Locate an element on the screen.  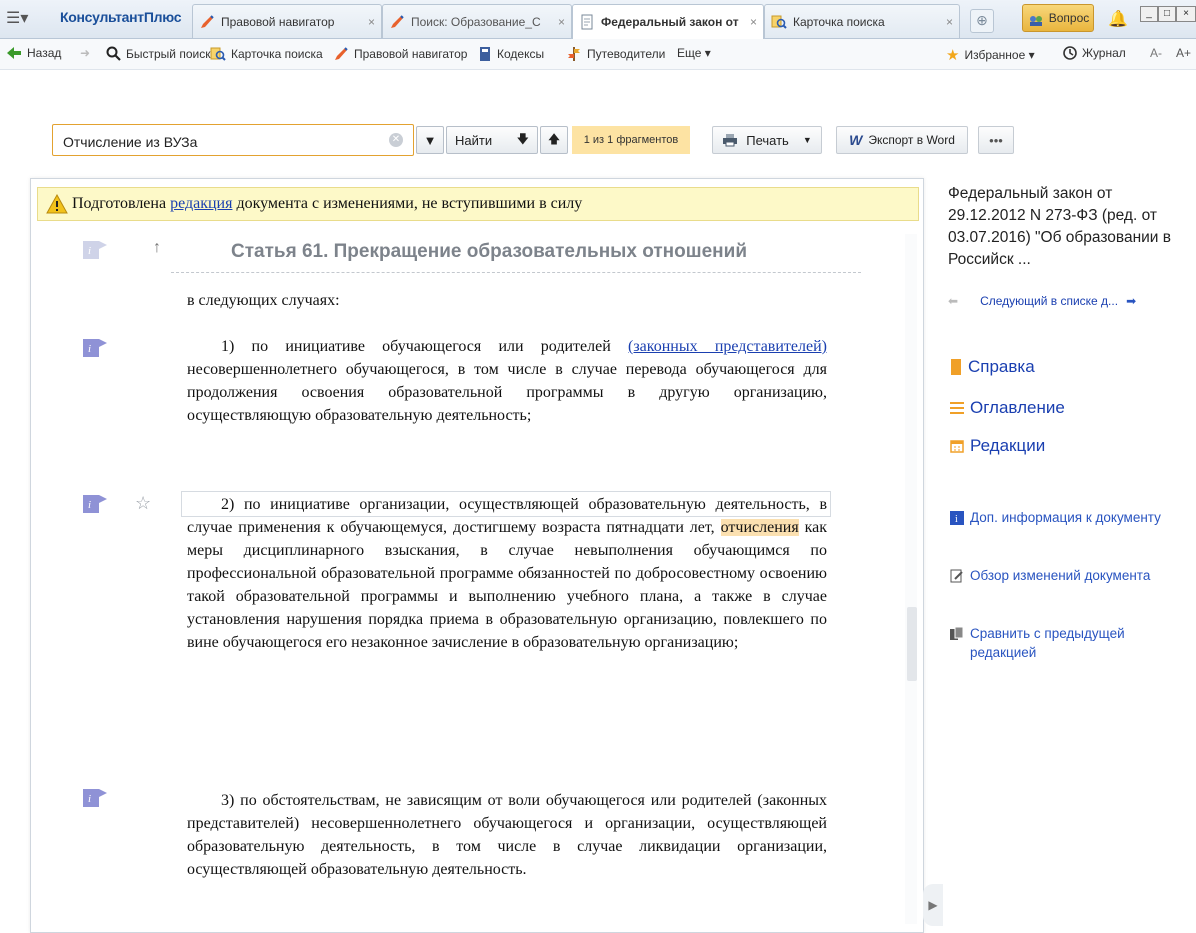
list-icon is located at coordinates (957, 408).